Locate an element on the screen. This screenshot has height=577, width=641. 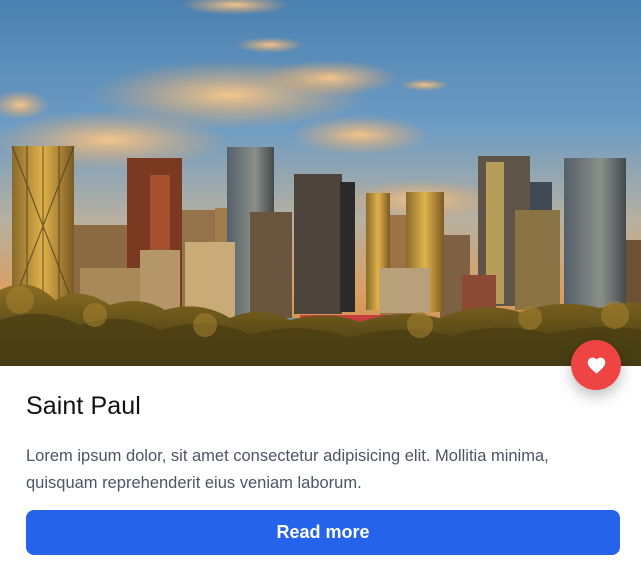
favorite-button is located at coordinates (596, 365).